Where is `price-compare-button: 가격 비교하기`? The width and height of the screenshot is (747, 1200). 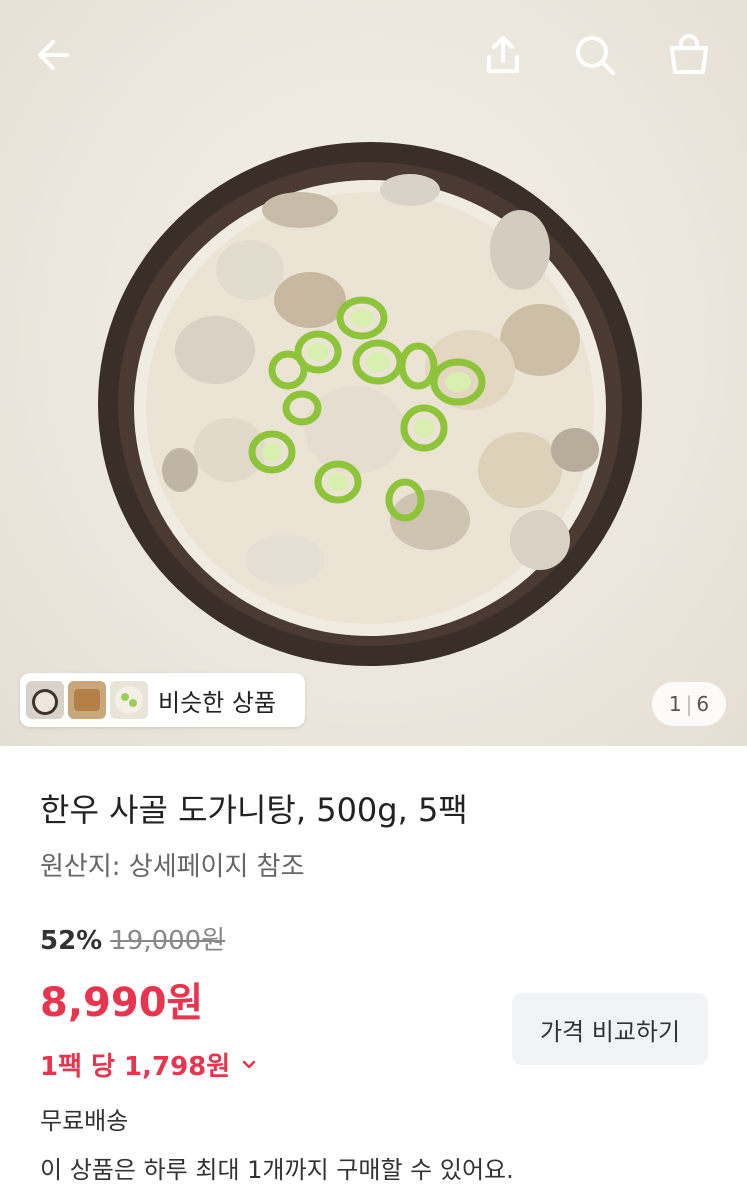
price-compare-button: 가격 비교하기 is located at coordinates (610, 1029).